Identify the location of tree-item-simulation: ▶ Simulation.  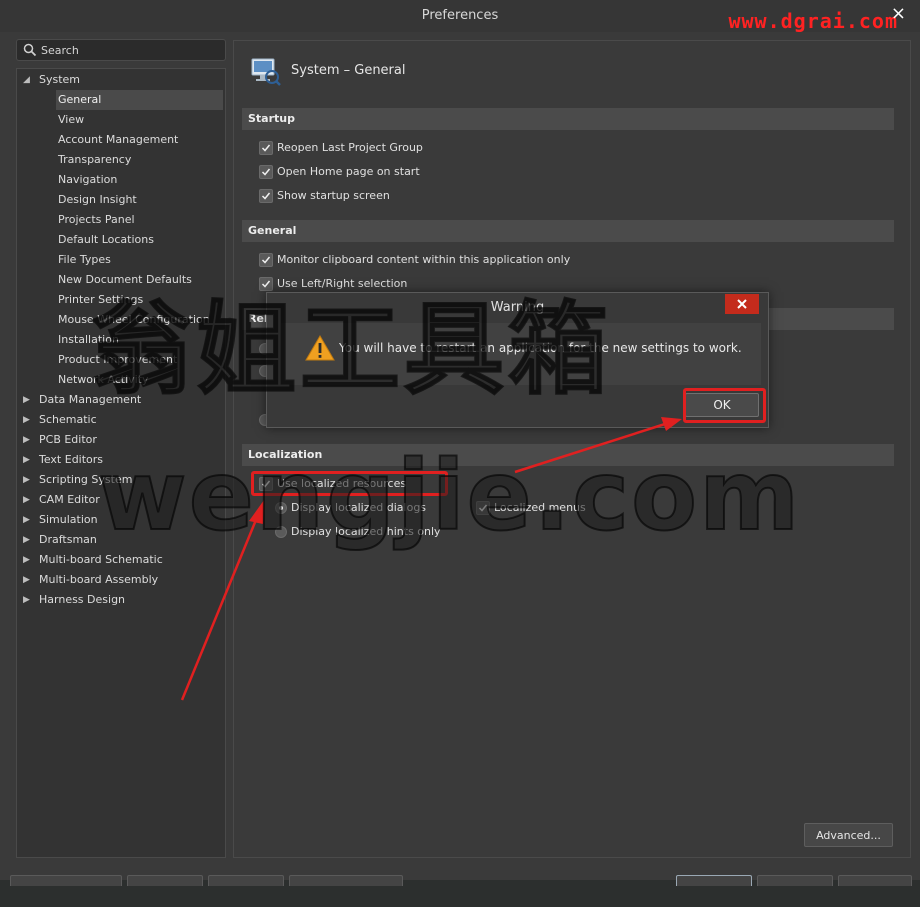
(120, 520).